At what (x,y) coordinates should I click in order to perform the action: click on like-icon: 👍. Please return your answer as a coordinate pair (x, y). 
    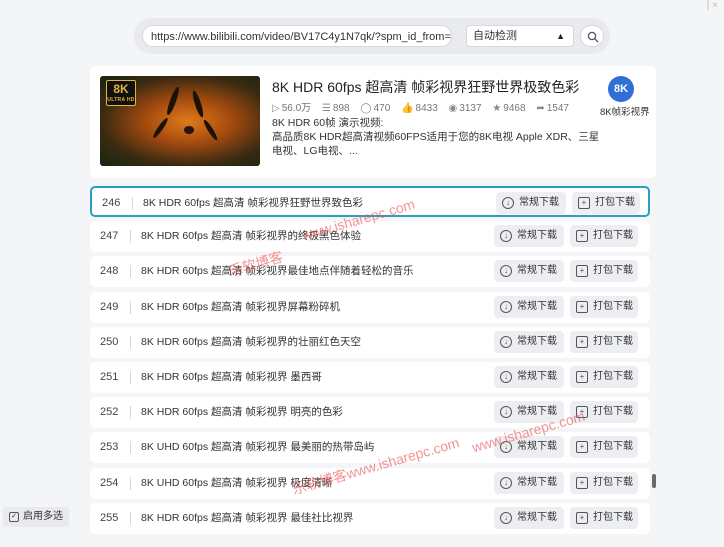
    Looking at the image, I should click on (407, 108).